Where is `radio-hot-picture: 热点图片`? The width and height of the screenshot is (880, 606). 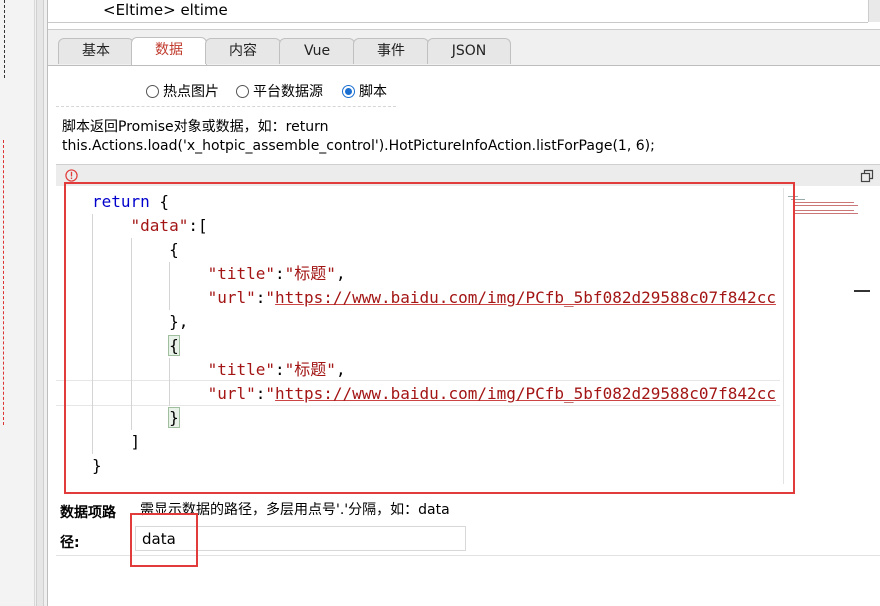
radio-hot-picture: 热点图片 is located at coordinates (182, 91).